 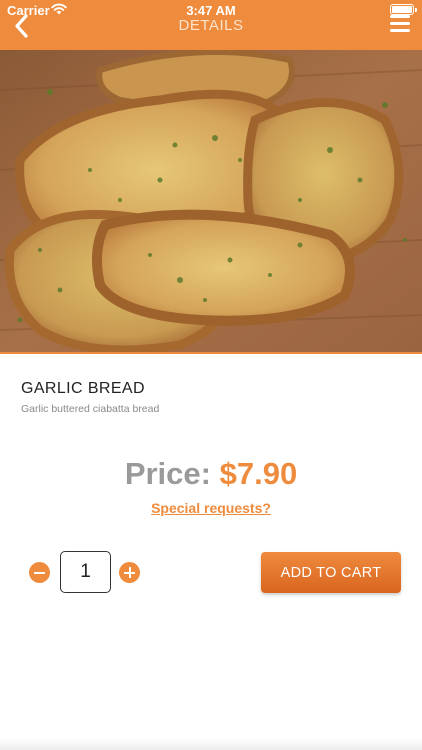 I want to click on clock: 3:47 AM, so click(x=211, y=10).